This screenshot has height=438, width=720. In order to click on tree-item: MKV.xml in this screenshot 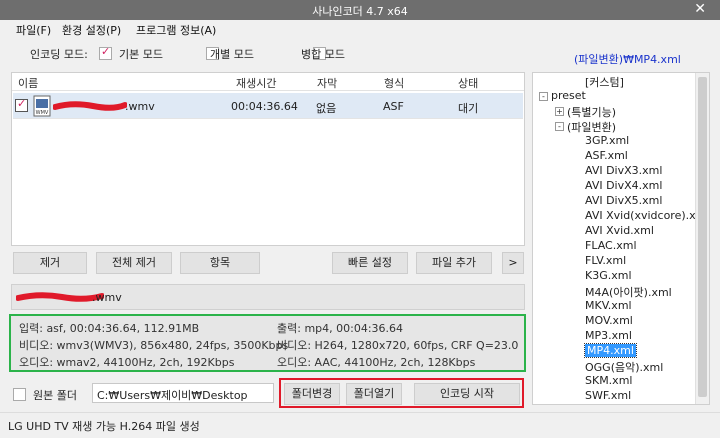, I will do `click(608, 305)`.